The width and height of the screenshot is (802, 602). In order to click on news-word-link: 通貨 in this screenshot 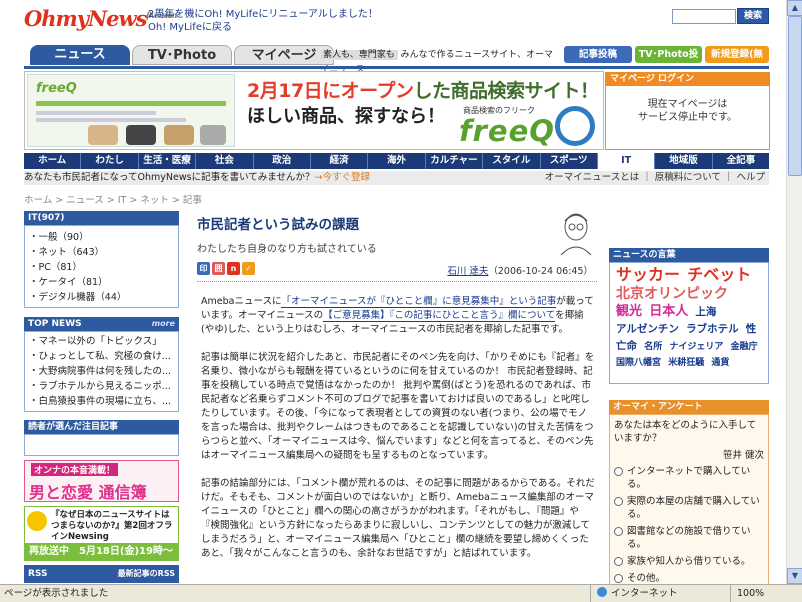, I will do `click(720, 363)`.